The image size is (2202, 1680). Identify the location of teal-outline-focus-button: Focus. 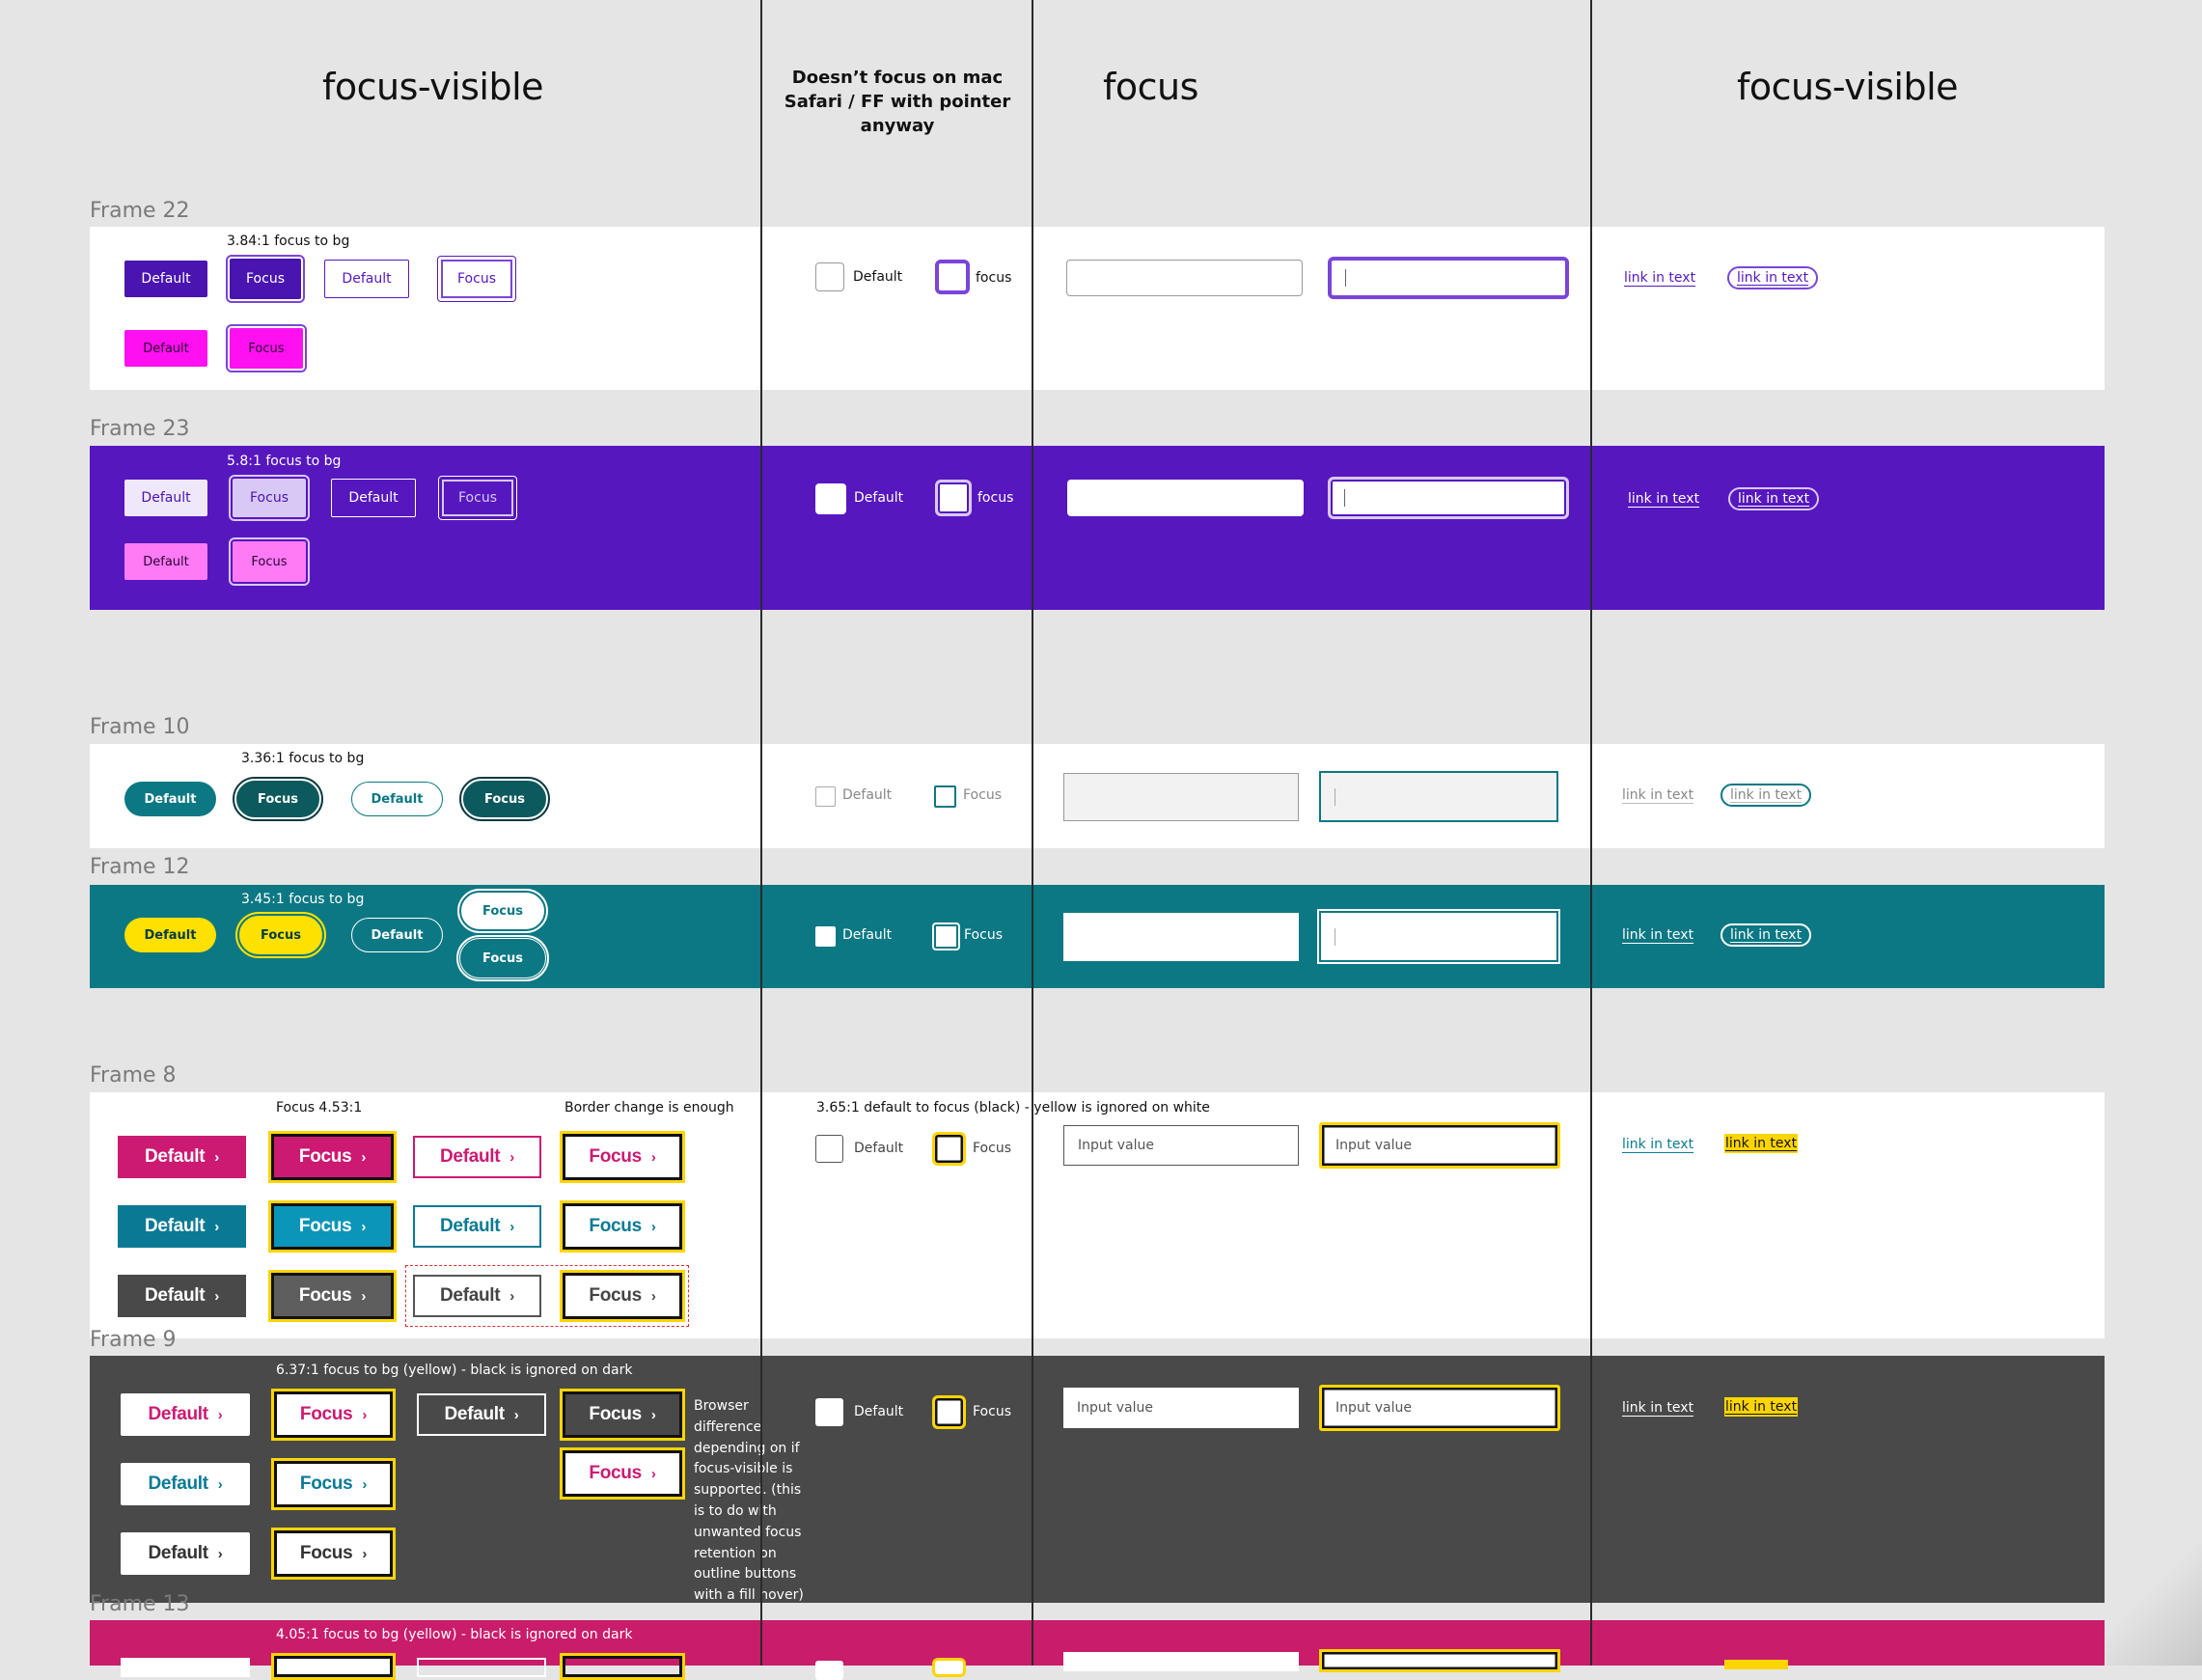
(505, 799).